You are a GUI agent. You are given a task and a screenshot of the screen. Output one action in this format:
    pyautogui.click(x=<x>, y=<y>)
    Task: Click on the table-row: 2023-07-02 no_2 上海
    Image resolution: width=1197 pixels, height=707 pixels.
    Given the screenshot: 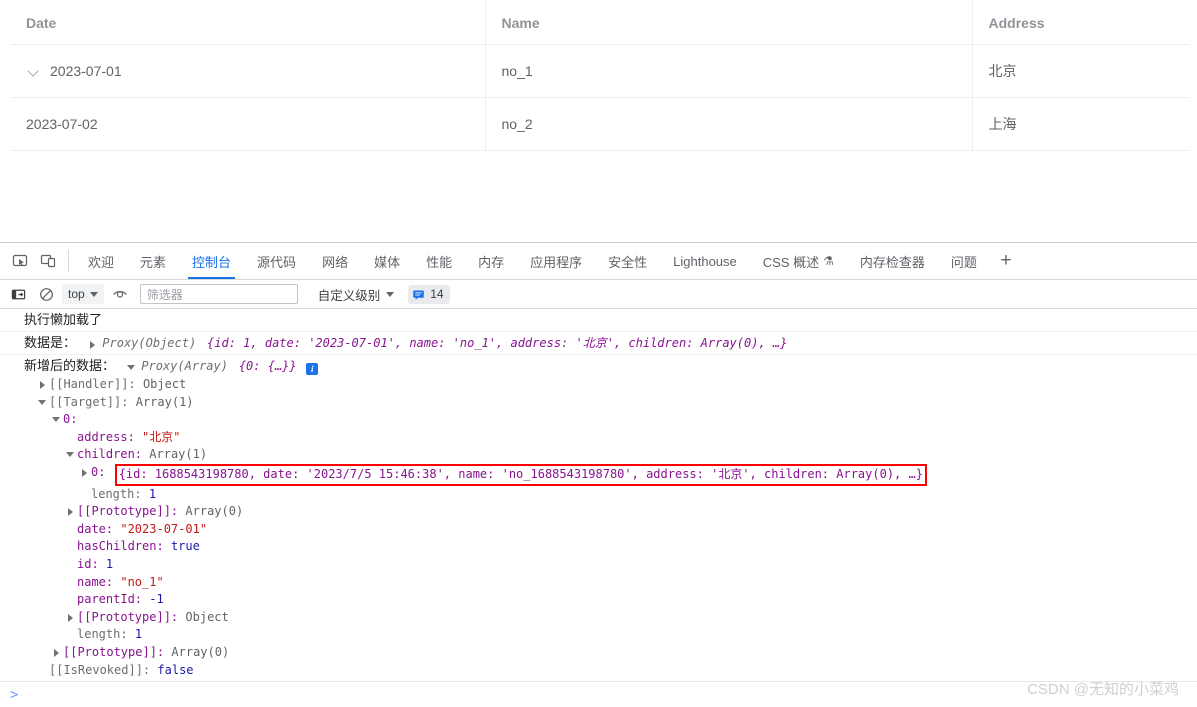 What is the action you would take?
    pyautogui.click(x=600, y=124)
    